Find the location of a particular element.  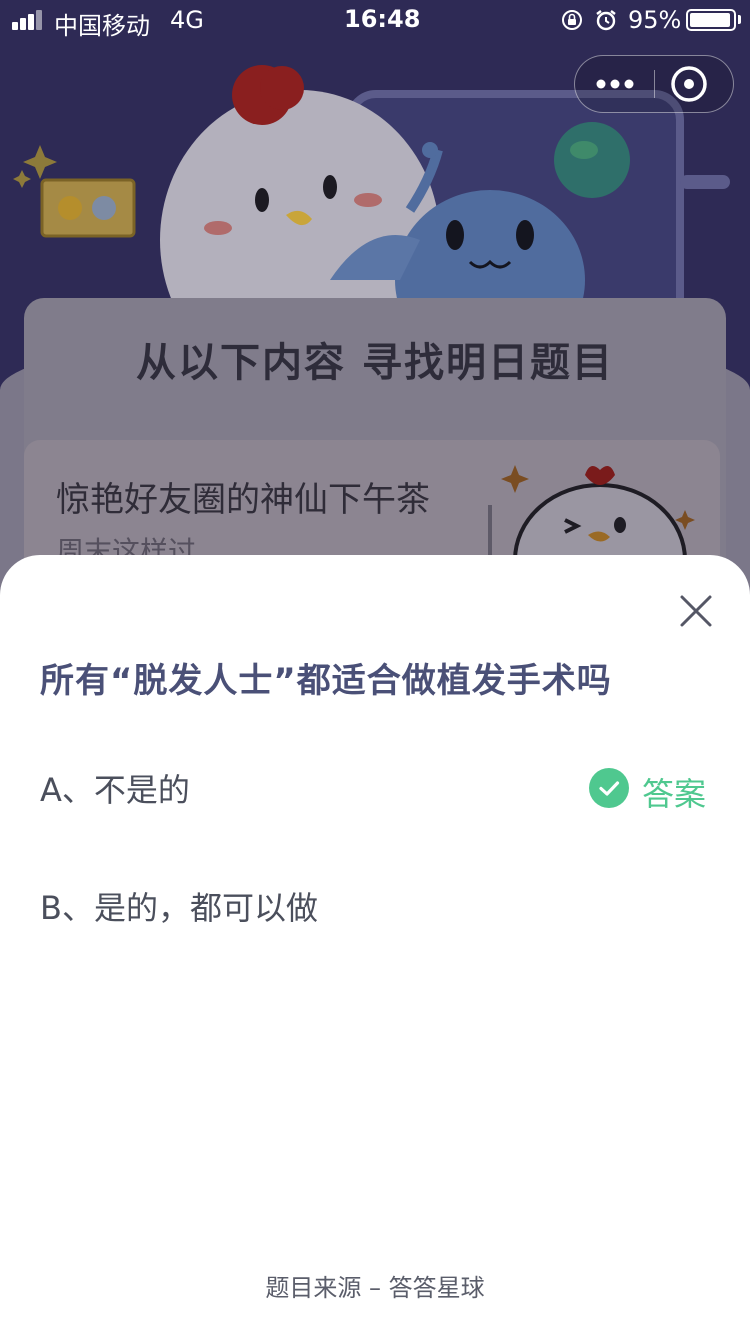

alarm-icon is located at coordinates (606, 20).